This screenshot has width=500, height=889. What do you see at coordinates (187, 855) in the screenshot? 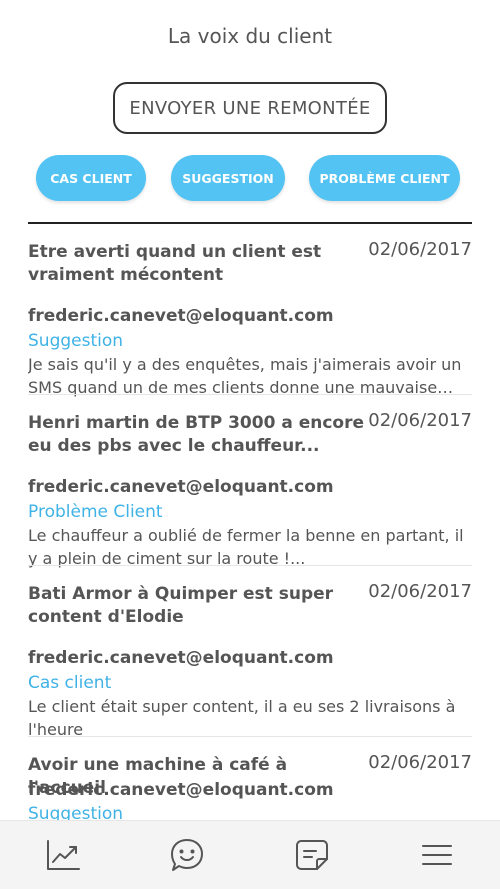
I see `chat-smile-icon` at bounding box center [187, 855].